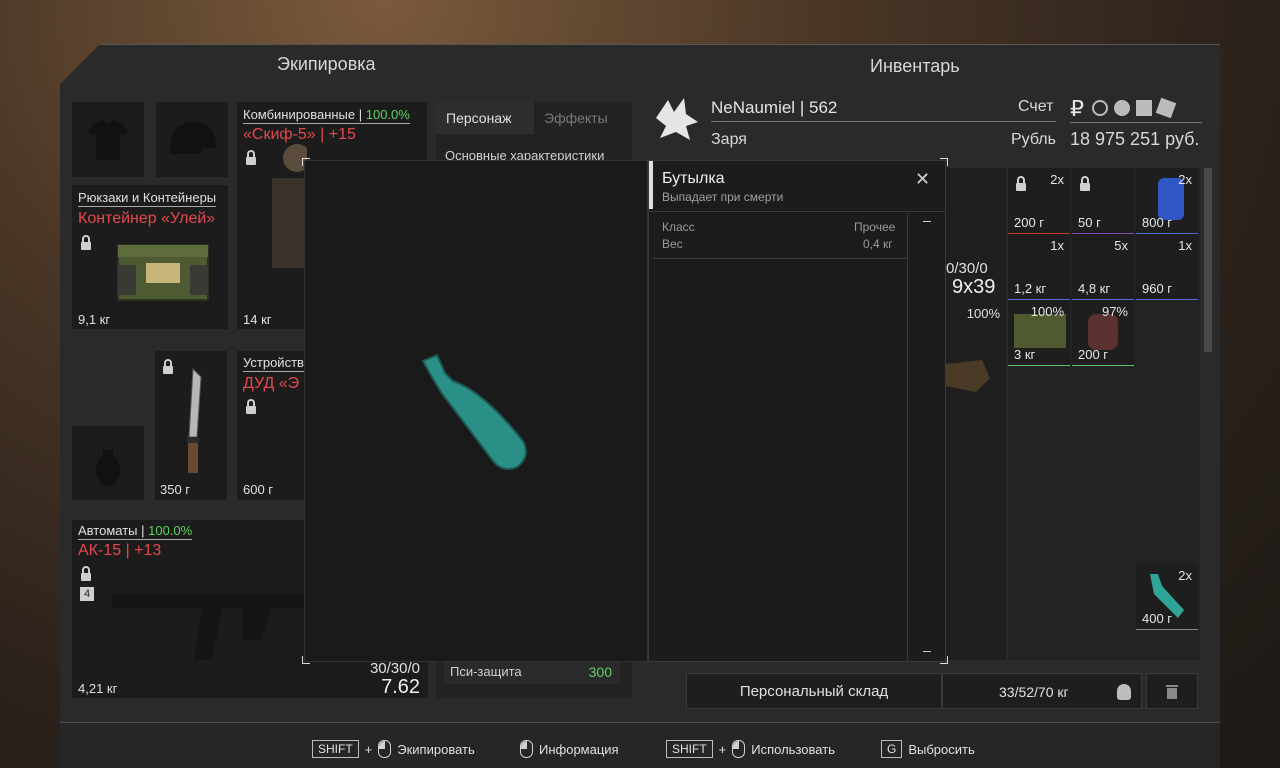 This screenshot has width=1280, height=768. What do you see at coordinates (94, 319) in the screenshot?
I see `backpack-weight: 9,1 кг` at bounding box center [94, 319].